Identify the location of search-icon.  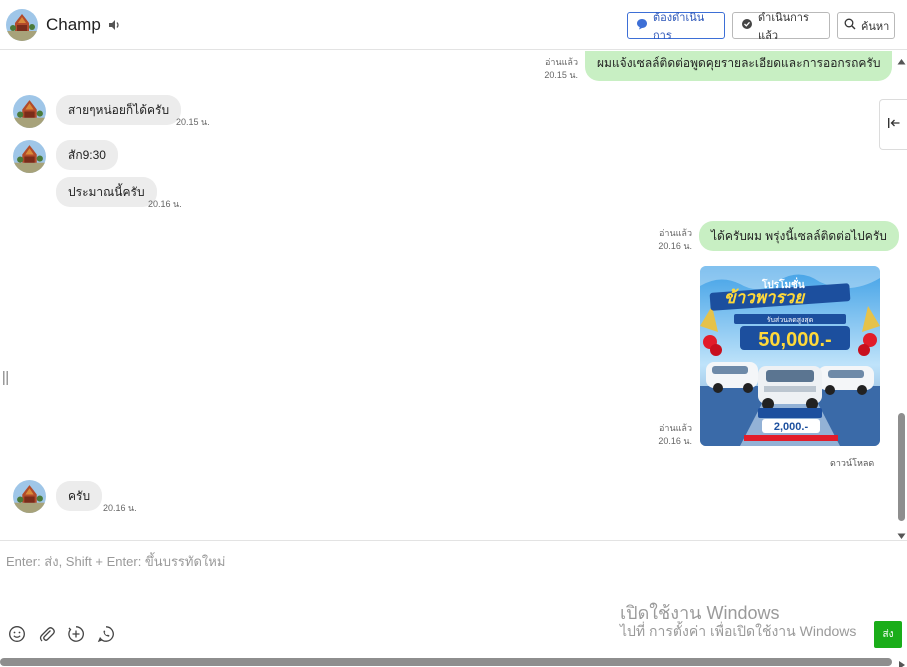
(850, 25).